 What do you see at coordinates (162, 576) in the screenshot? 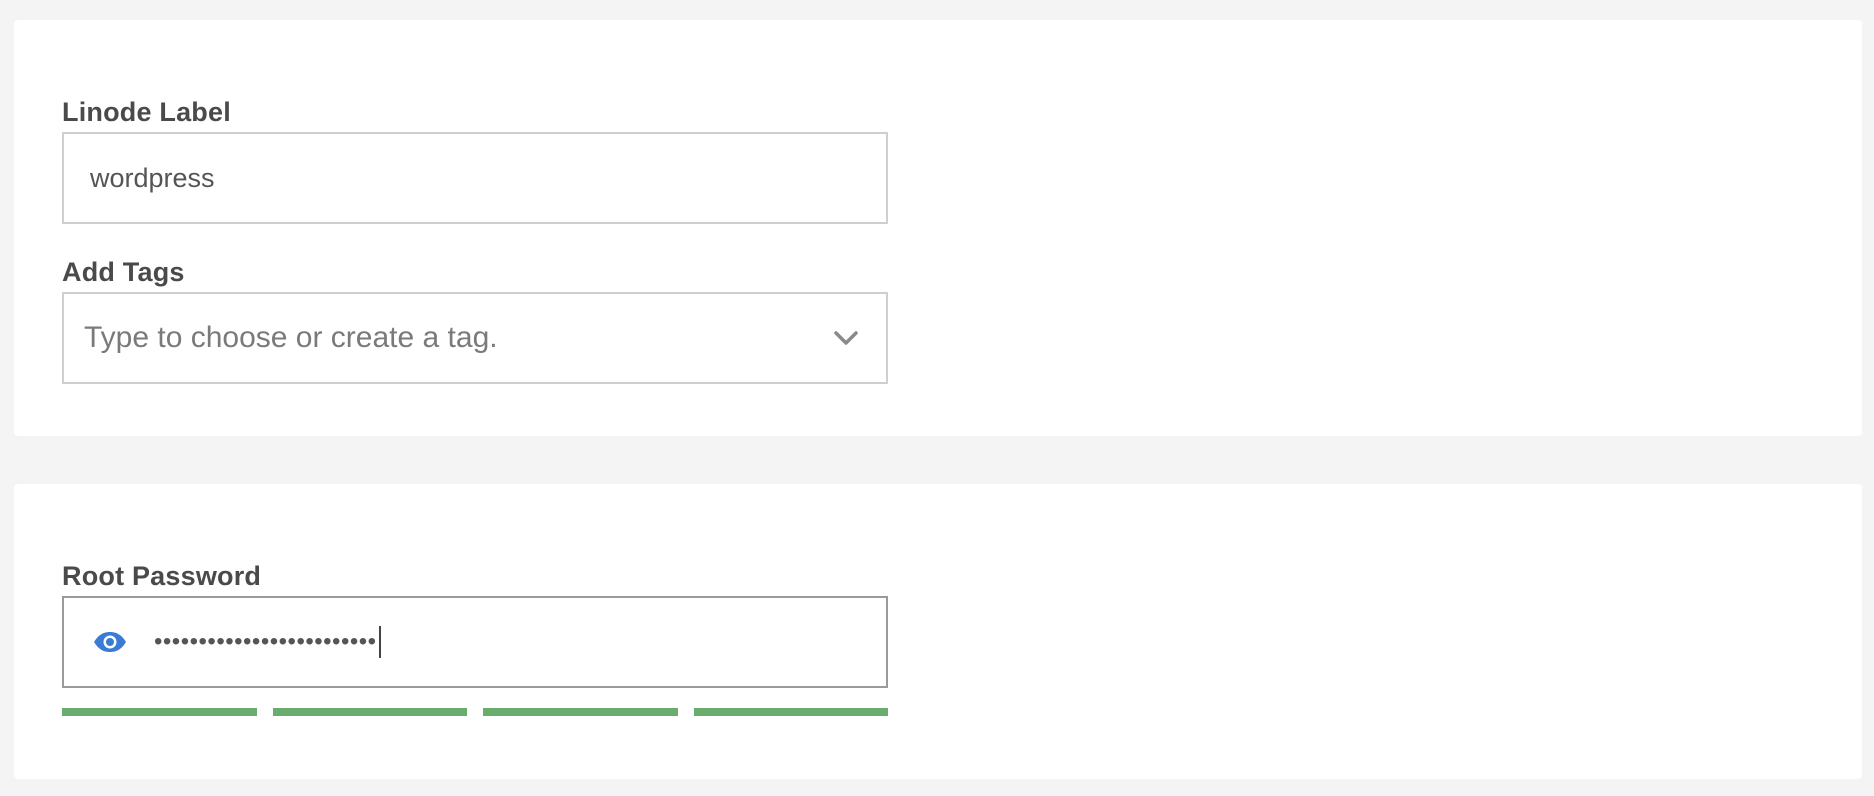
I see `root-password-title: Root Password` at bounding box center [162, 576].